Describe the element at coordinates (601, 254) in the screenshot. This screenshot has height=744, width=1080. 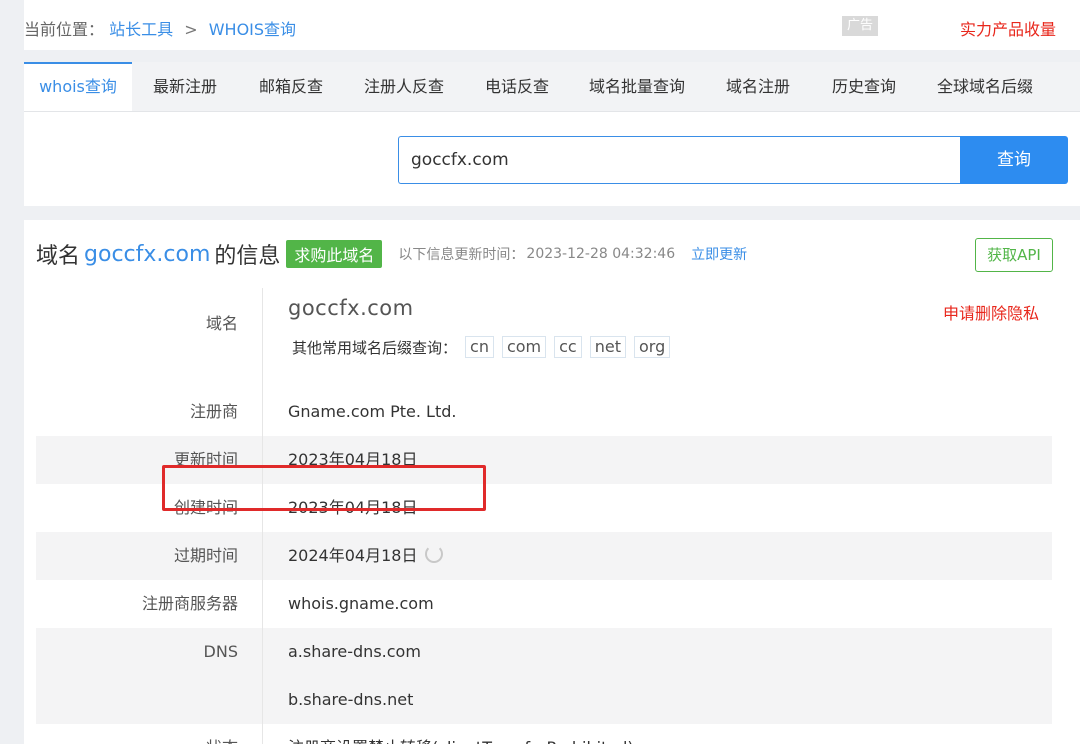
I see `update-time-value: 2023-12-28 04:32:46` at that location.